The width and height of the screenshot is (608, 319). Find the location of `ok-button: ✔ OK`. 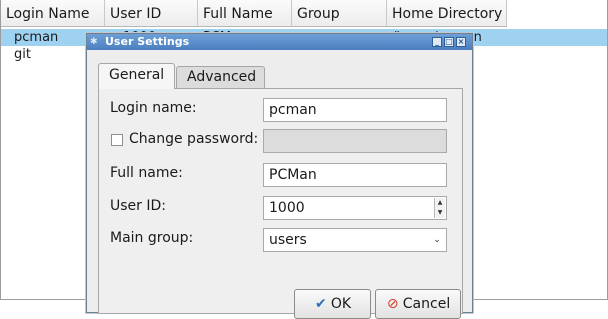

ok-button: ✔ OK is located at coordinates (332, 304).